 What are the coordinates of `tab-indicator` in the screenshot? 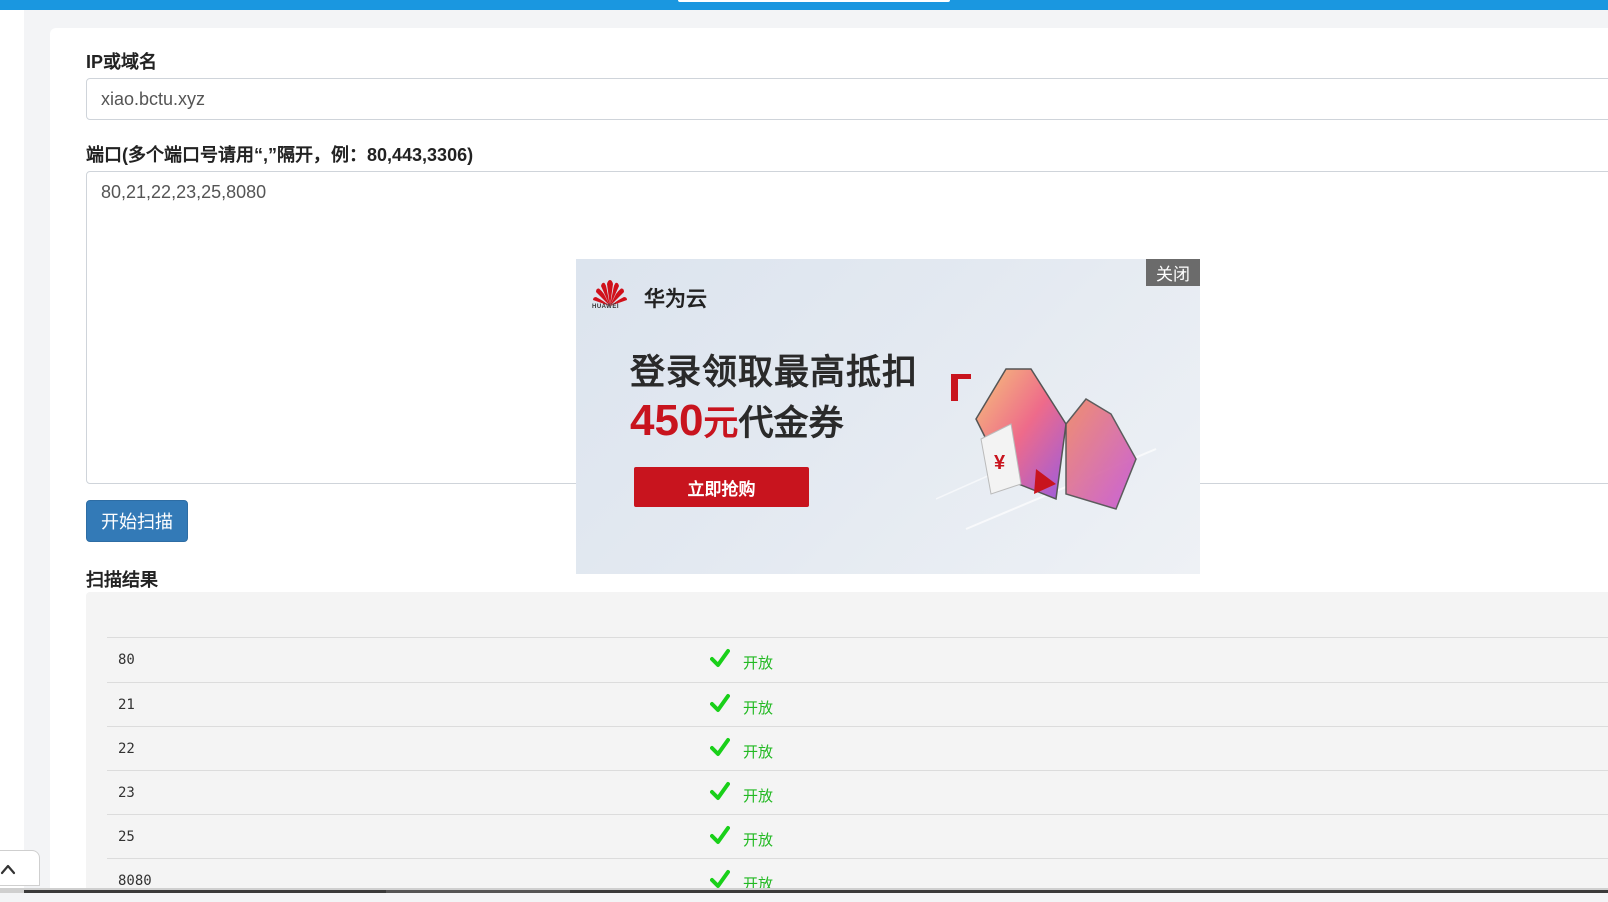 It's located at (814, 1).